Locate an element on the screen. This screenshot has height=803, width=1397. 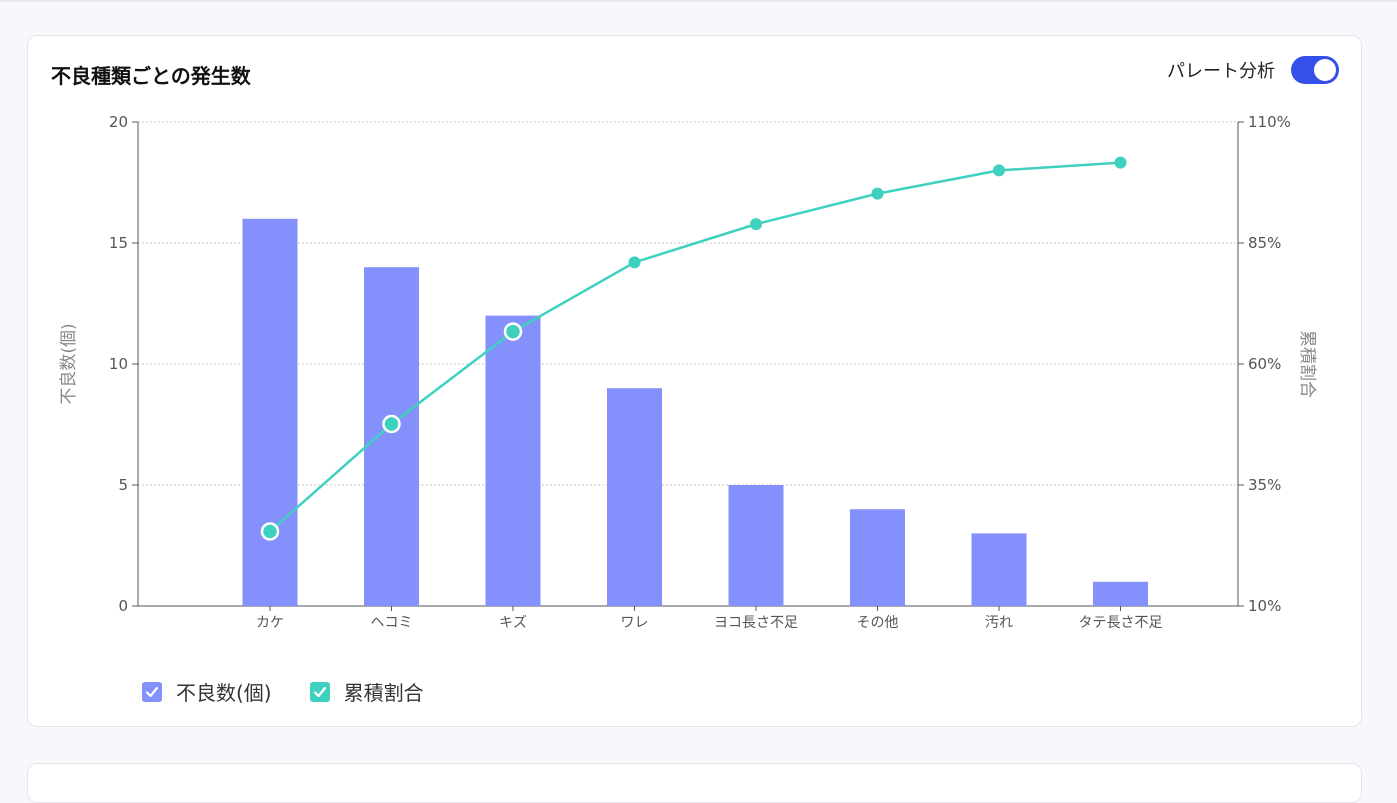
y2-tick-label: 110% is located at coordinates (1269, 122).